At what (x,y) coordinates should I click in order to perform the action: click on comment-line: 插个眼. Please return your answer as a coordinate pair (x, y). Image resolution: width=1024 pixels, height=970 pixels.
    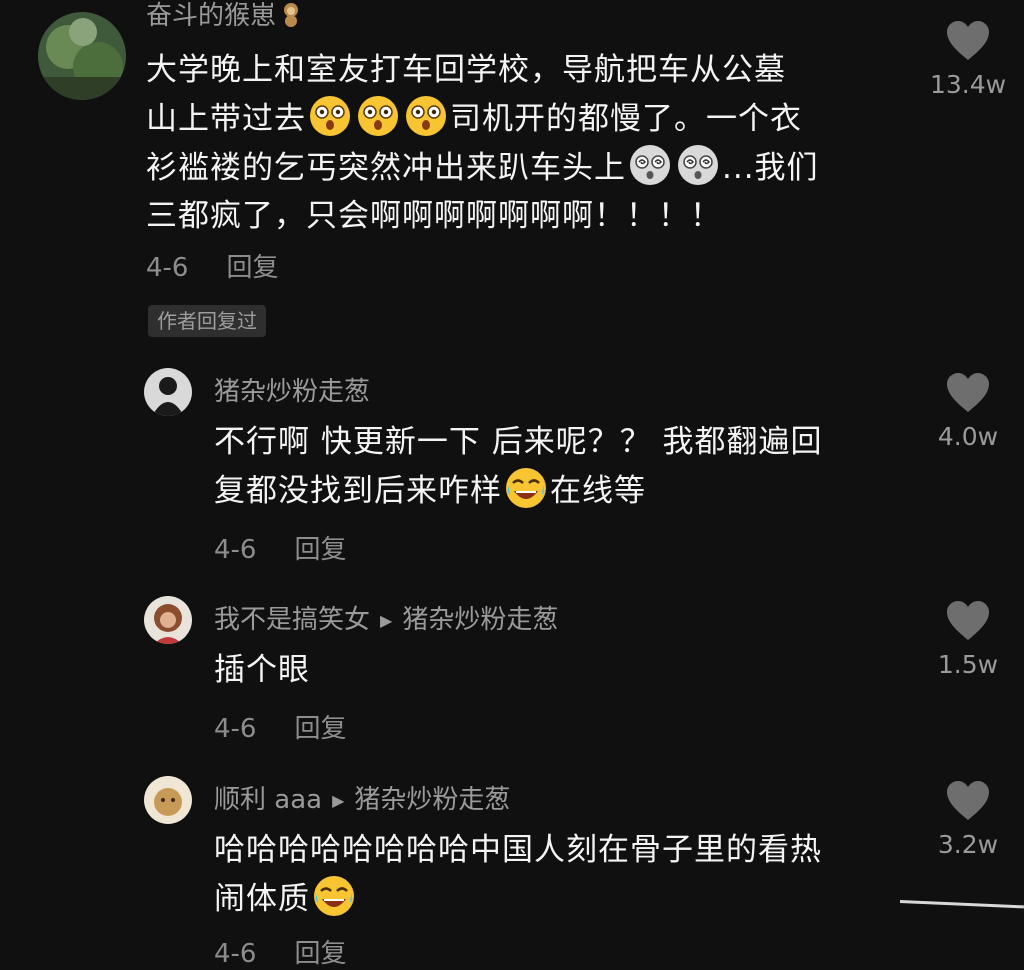
    Looking at the image, I should click on (262, 670).